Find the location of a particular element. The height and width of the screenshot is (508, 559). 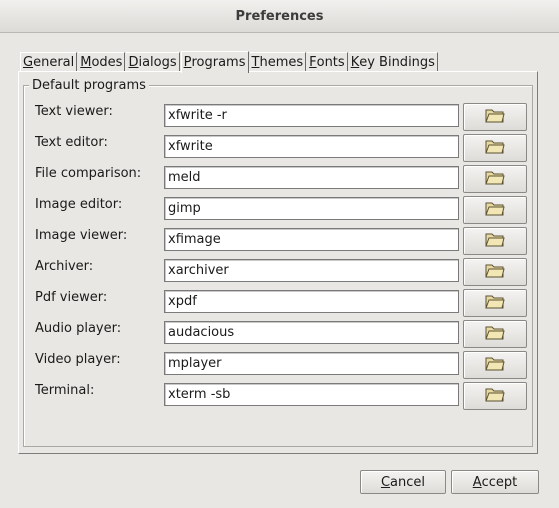

tab-dialogs: Dialogs is located at coordinates (153, 62).